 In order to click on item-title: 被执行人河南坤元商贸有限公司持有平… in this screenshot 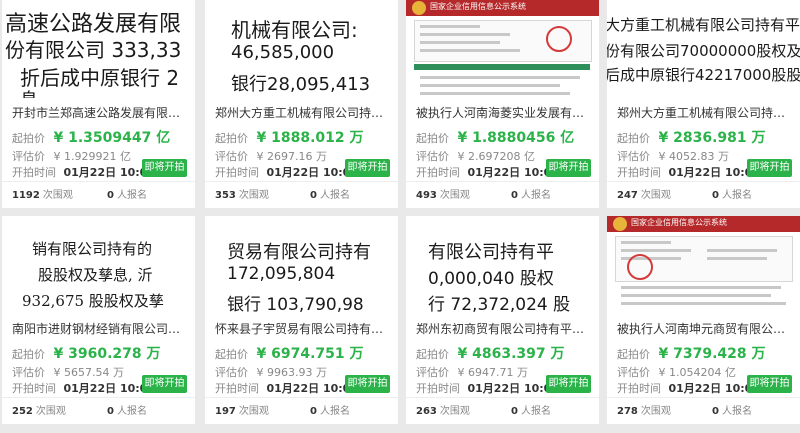, I will do `click(706, 328)`.